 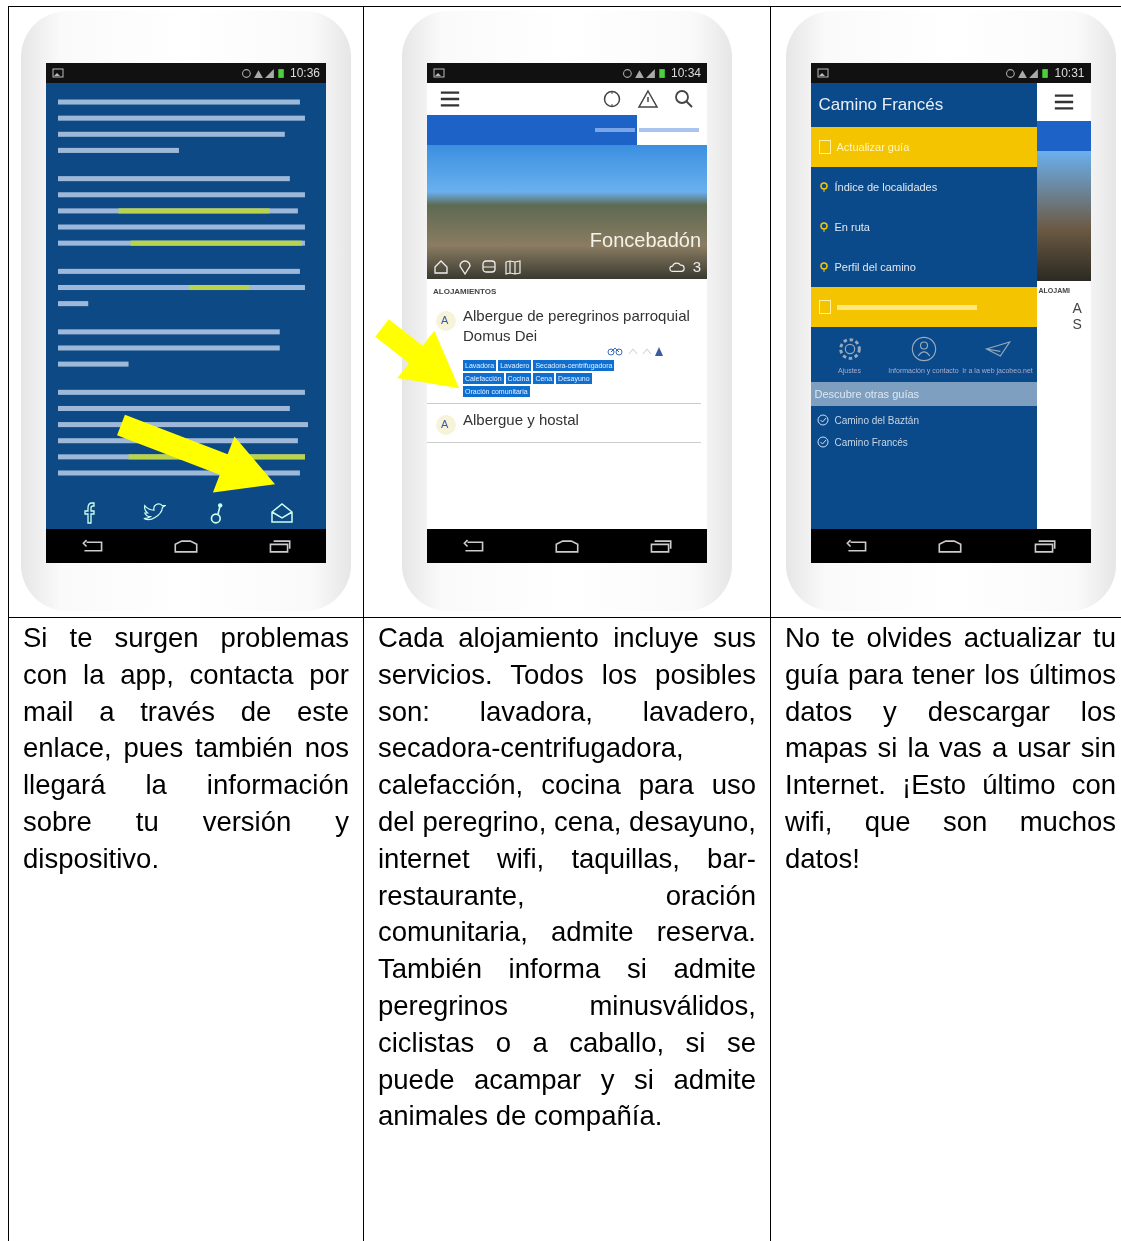 What do you see at coordinates (685, 73) in the screenshot?
I see `status-time: 10:34` at bounding box center [685, 73].